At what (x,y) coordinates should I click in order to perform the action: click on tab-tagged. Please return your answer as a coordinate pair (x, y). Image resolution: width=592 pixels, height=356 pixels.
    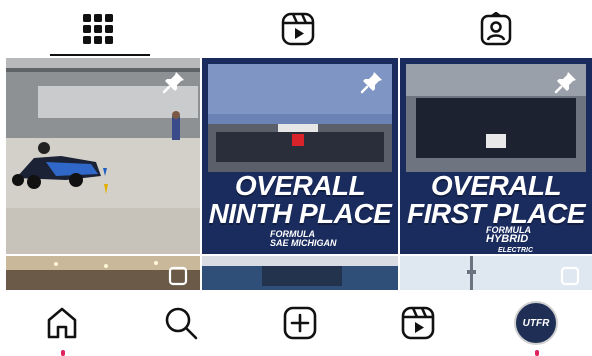
    Looking at the image, I should click on (495, 29).